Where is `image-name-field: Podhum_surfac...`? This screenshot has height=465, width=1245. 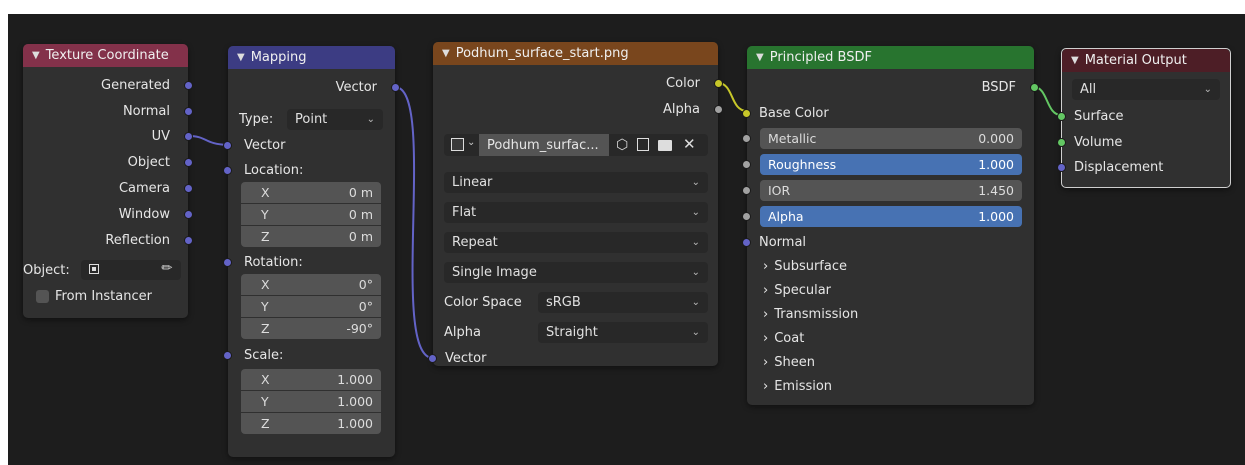
image-name-field: Podhum_surfac... is located at coordinates (544, 145).